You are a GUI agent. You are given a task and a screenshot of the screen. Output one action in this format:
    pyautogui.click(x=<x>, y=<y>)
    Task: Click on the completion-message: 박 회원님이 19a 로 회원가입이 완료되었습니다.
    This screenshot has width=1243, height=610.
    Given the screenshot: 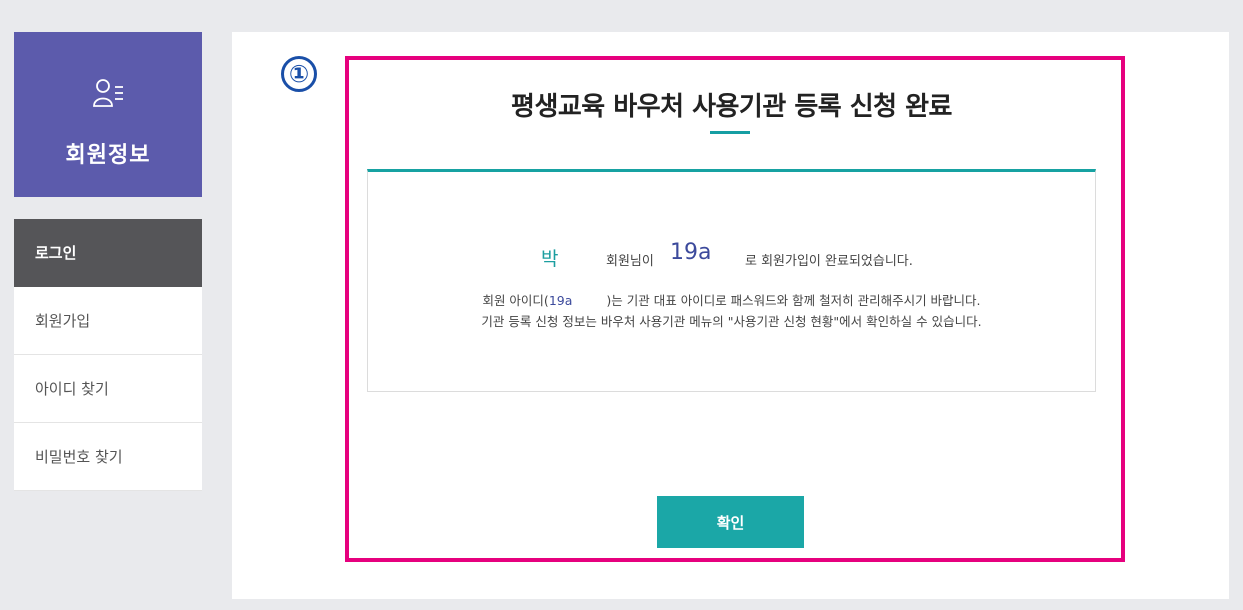 What is the action you would take?
    pyautogui.click(x=731, y=255)
    